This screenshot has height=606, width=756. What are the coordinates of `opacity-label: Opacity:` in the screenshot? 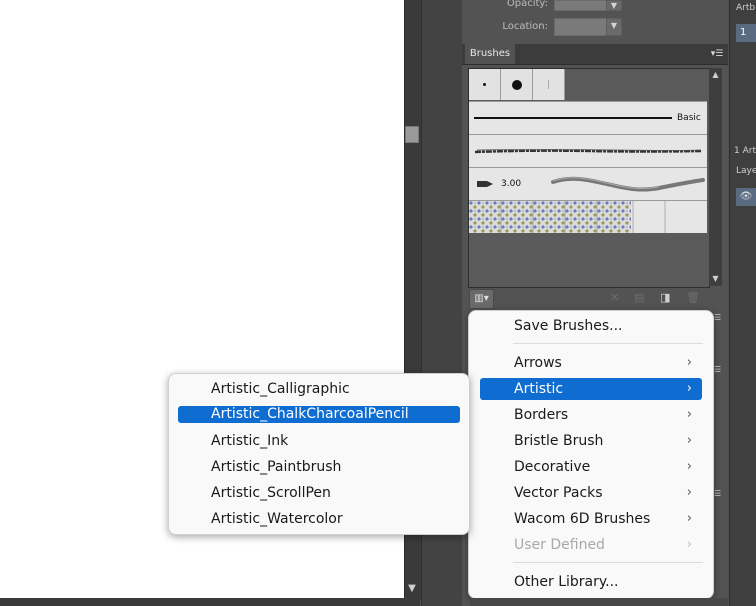 It's located at (527, 4).